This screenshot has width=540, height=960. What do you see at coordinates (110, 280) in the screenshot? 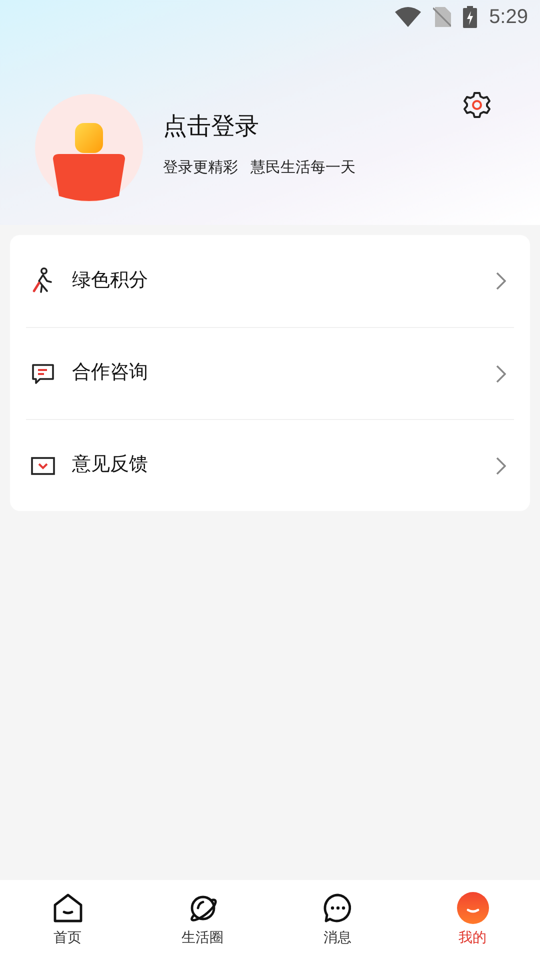
I see `menu-item-label: 绿色积分` at bounding box center [110, 280].